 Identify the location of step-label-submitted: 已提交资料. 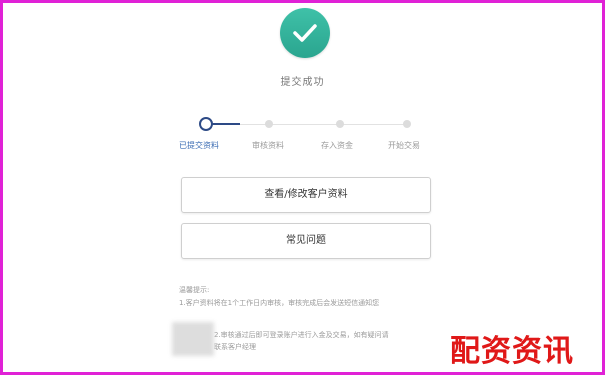
(199, 145).